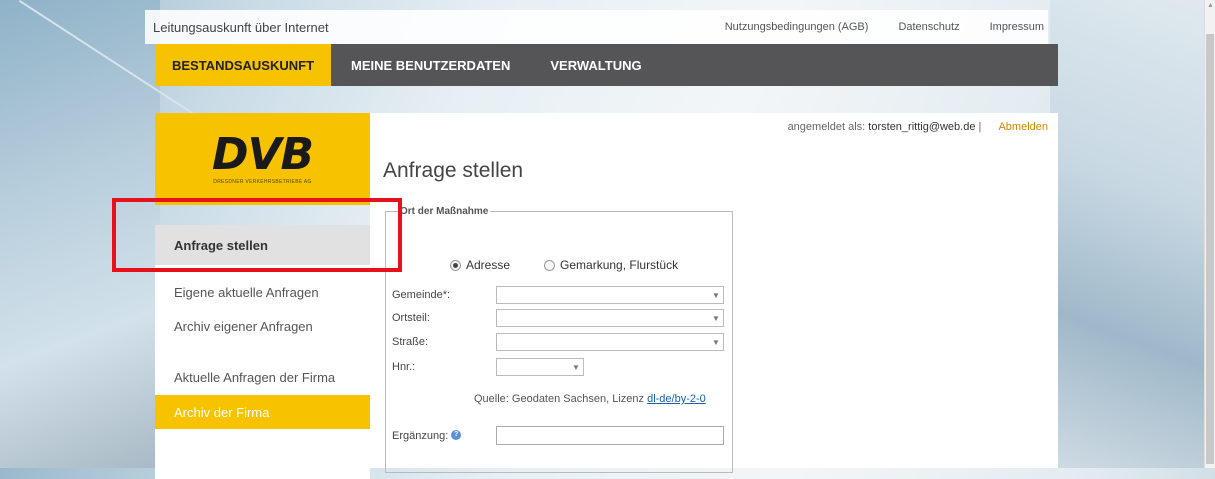 Image resolution: width=1215 pixels, height=479 pixels. What do you see at coordinates (1017, 27) in the screenshot?
I see `link-impressum: Impressum` at bounding box center [1017, 27].